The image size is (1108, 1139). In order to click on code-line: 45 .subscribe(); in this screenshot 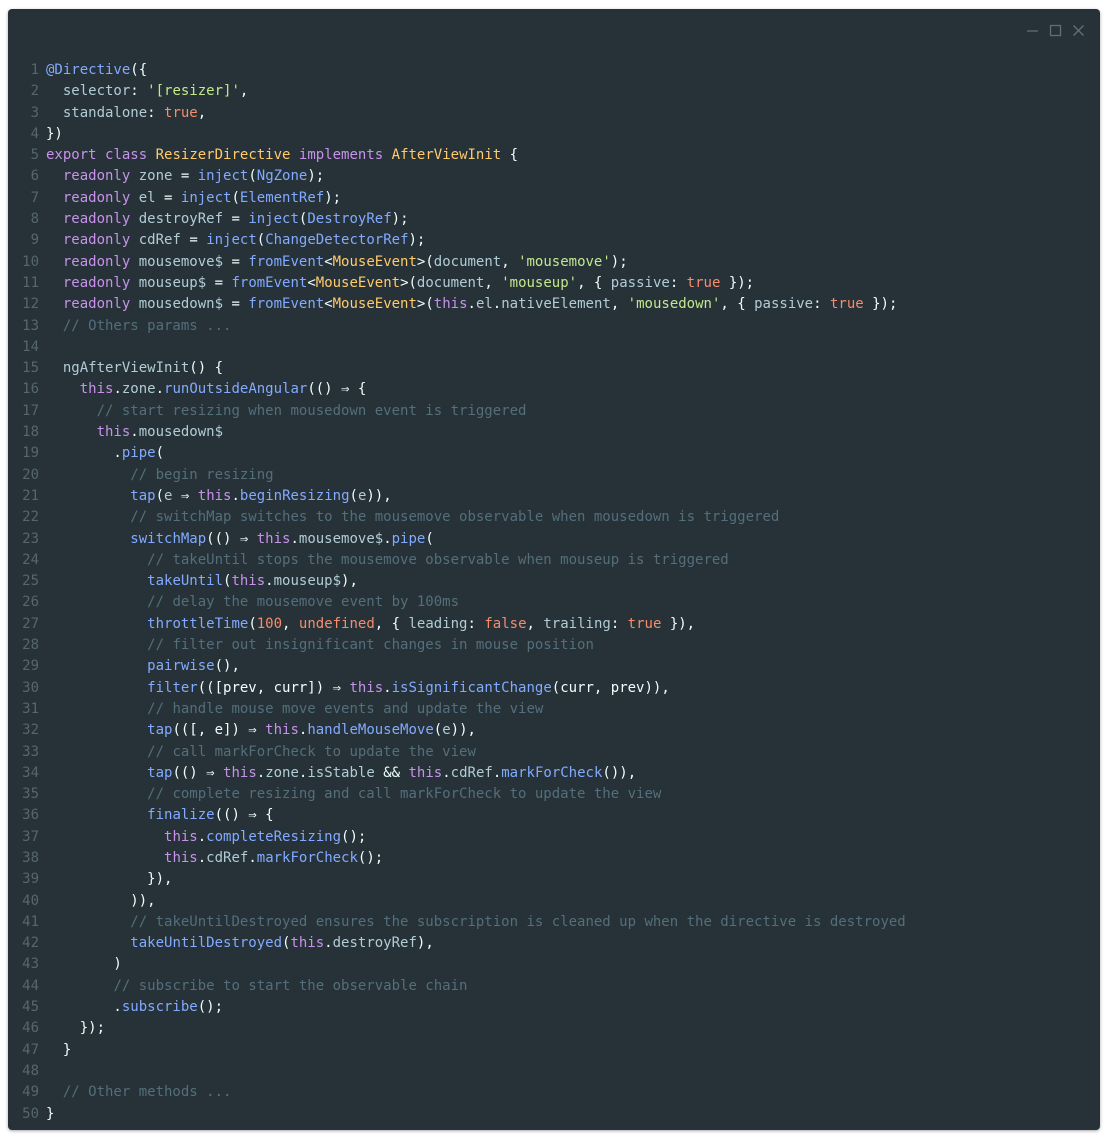, I will do `click(554, 1007)`.